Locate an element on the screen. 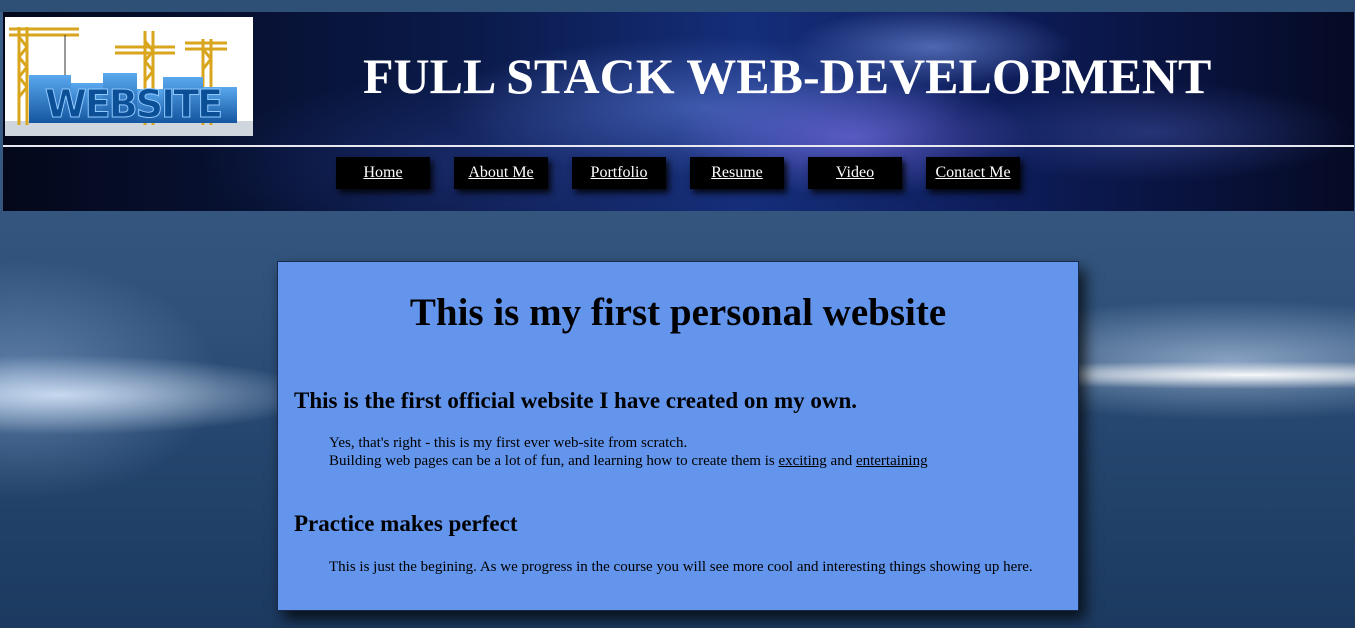  nav-home-link: Home is located at coordinates (383, 173).